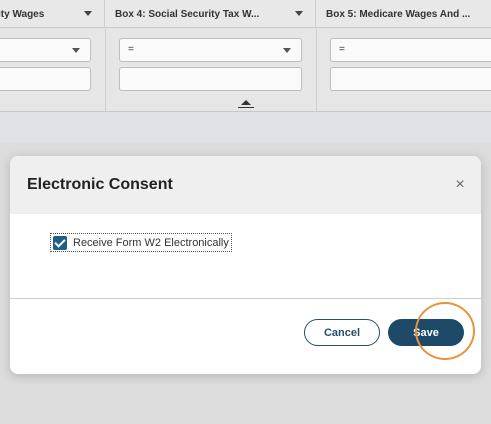 The width and height of the screenshot is (491, 424). I want to click on checkbox-checked-icon, so click(60, 242).